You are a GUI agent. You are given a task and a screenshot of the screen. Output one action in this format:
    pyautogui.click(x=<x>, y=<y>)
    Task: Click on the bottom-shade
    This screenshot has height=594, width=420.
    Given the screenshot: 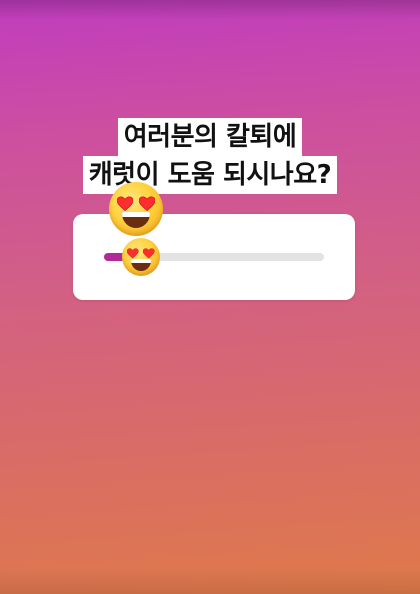 What is the action you would take?
    pyautogui.click(x=210, y=581)
    